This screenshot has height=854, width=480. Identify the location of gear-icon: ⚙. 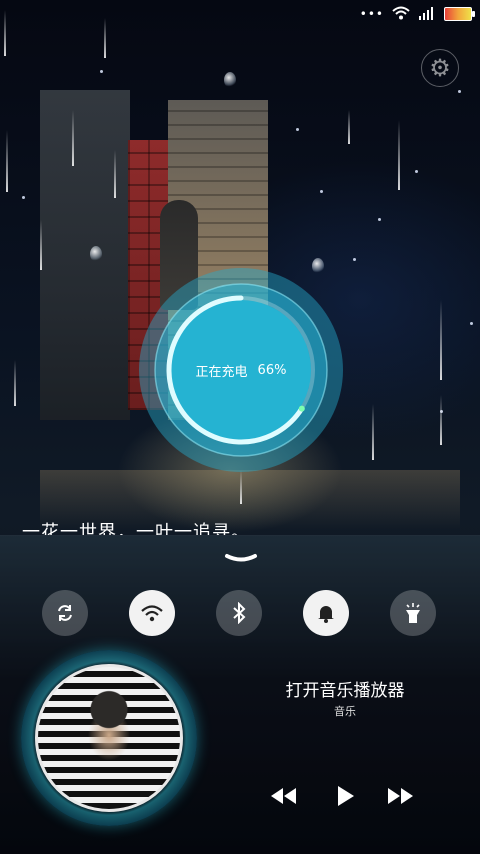
(440, 68).